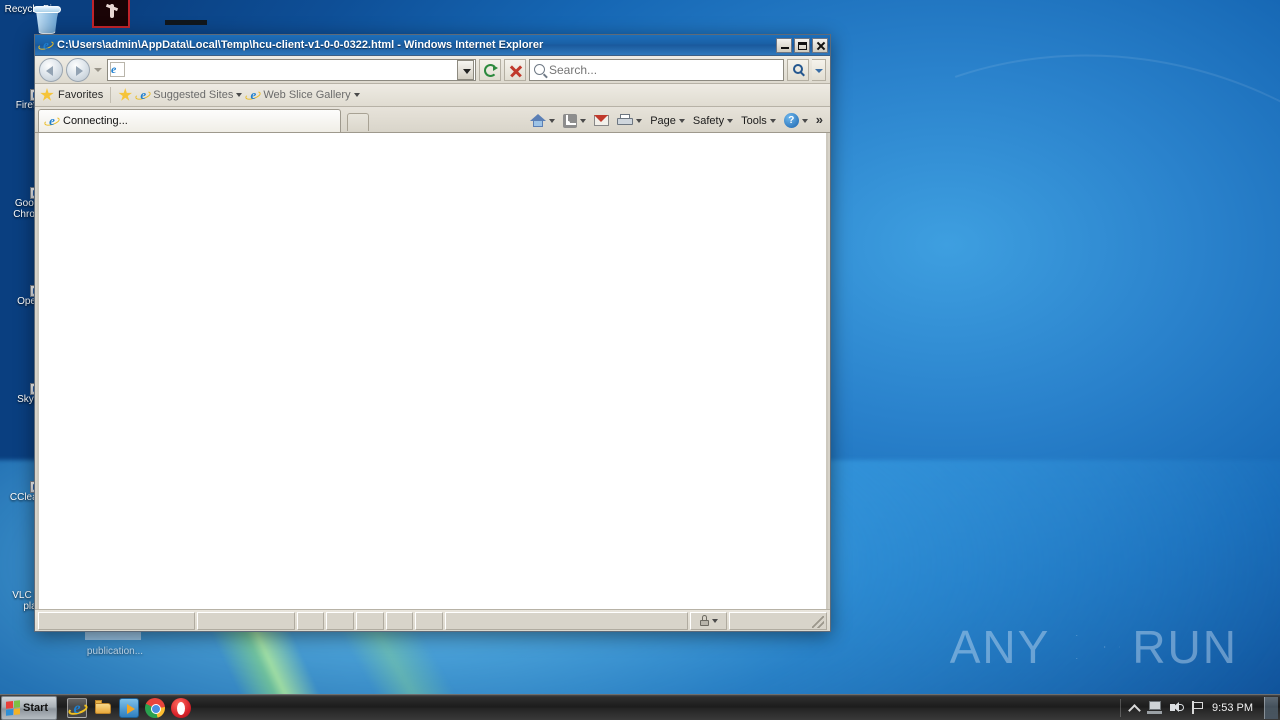  What do you see at coordinates (490, 70) in the screenshot?
I see `refresh-button` at bounding box center [490, 70].